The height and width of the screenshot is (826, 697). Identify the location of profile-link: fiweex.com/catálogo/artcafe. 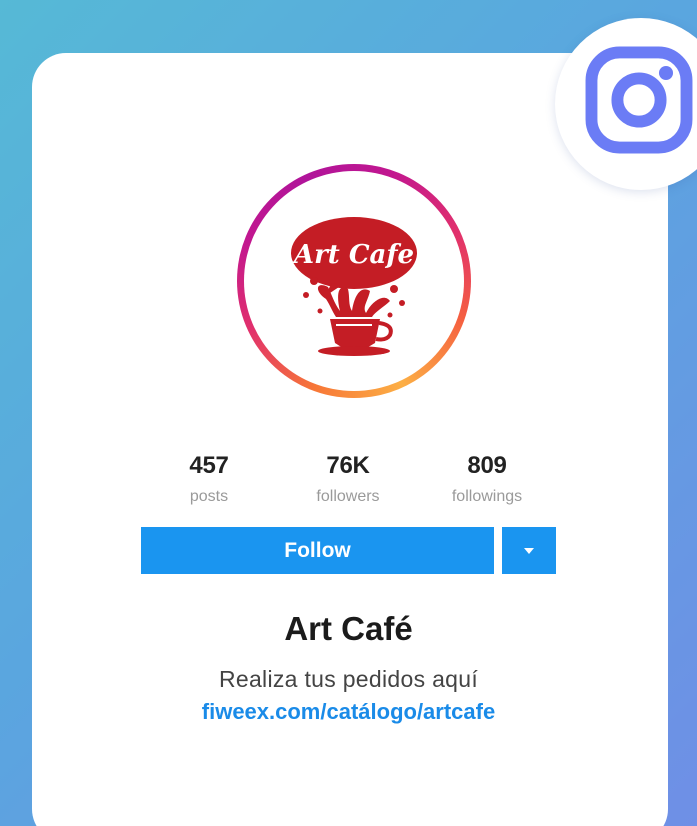
(348, 712).